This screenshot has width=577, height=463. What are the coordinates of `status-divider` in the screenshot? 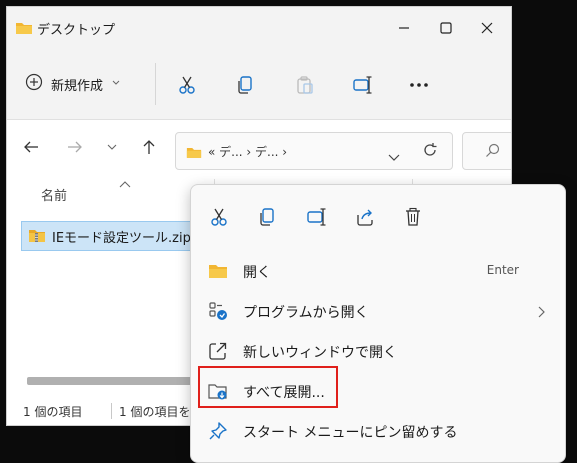 It's located at (111, 411).